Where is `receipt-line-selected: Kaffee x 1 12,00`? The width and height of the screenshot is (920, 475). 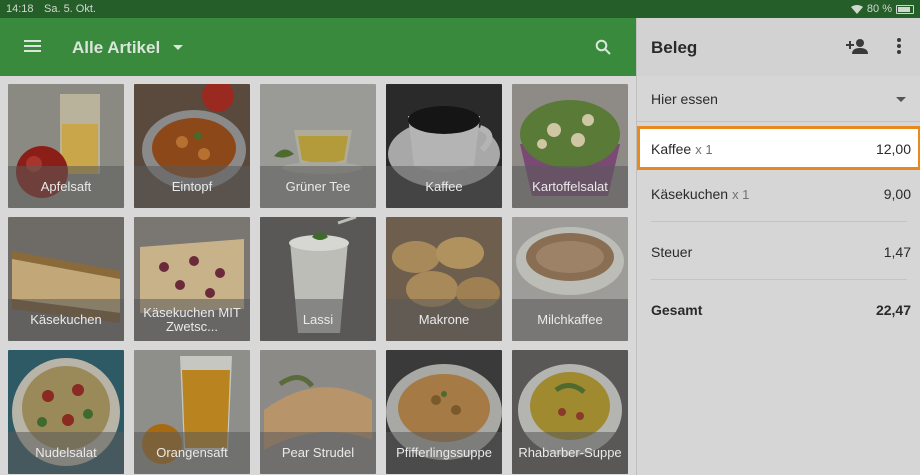 receipt-line-selected: Kaffee x 1 12,00 is located at coordinates (778, 148).